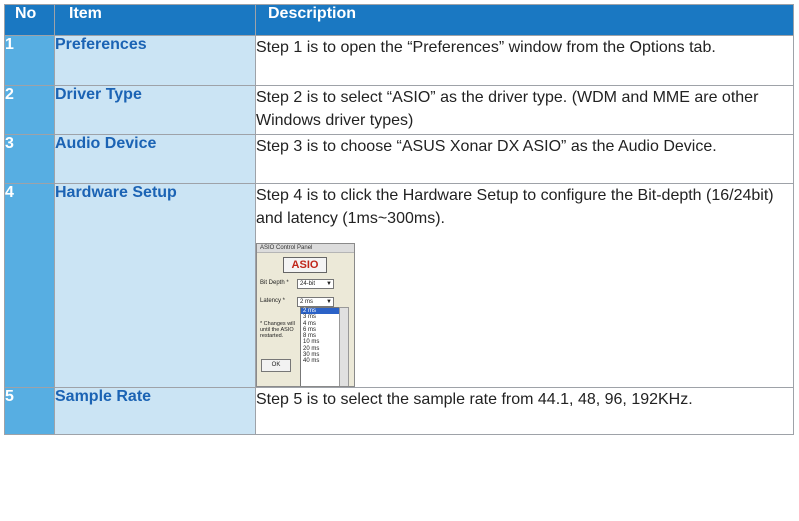 The width and height of the screenshot is (799, 521). I want to click on row-number: 1, so click(29, 60).